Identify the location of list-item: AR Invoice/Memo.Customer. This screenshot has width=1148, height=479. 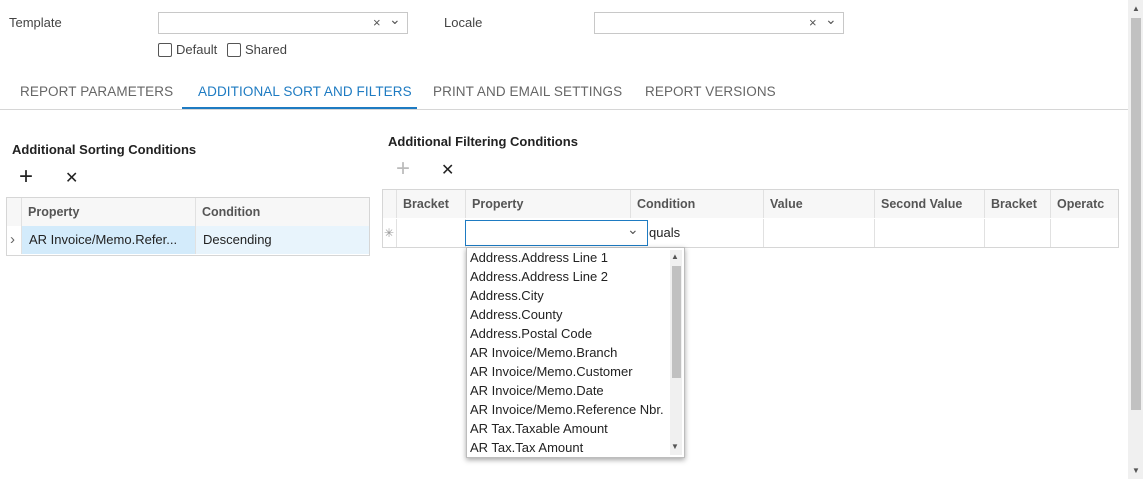
(551, 371).